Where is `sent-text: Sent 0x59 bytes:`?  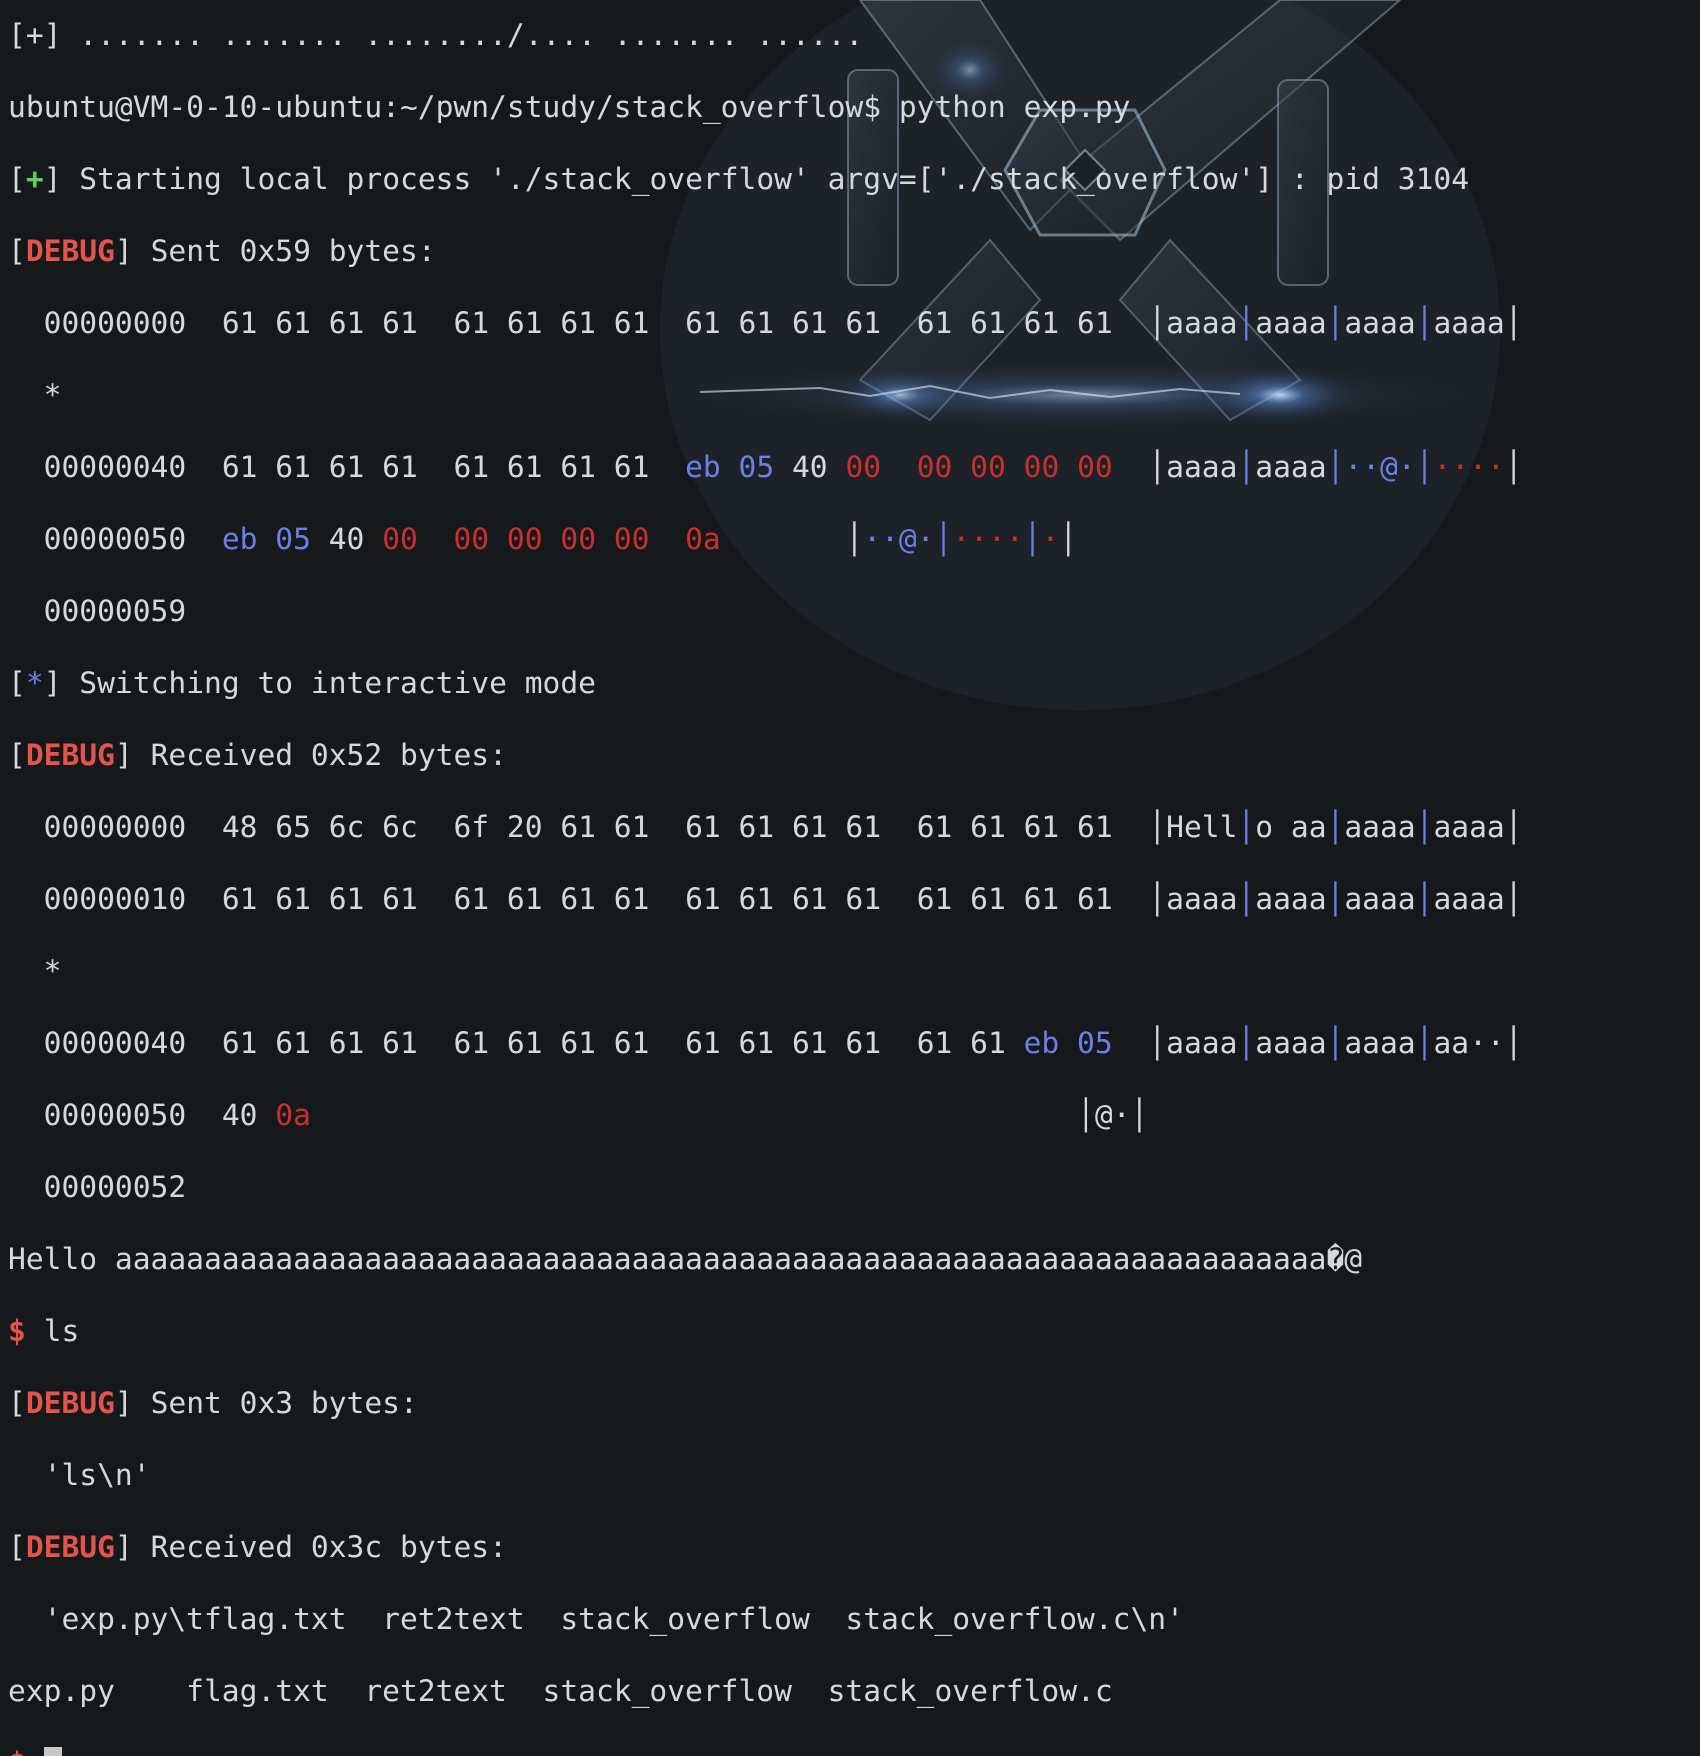
sent-text: Sent 0x59 bytes: is located at coordinates (284, 251).